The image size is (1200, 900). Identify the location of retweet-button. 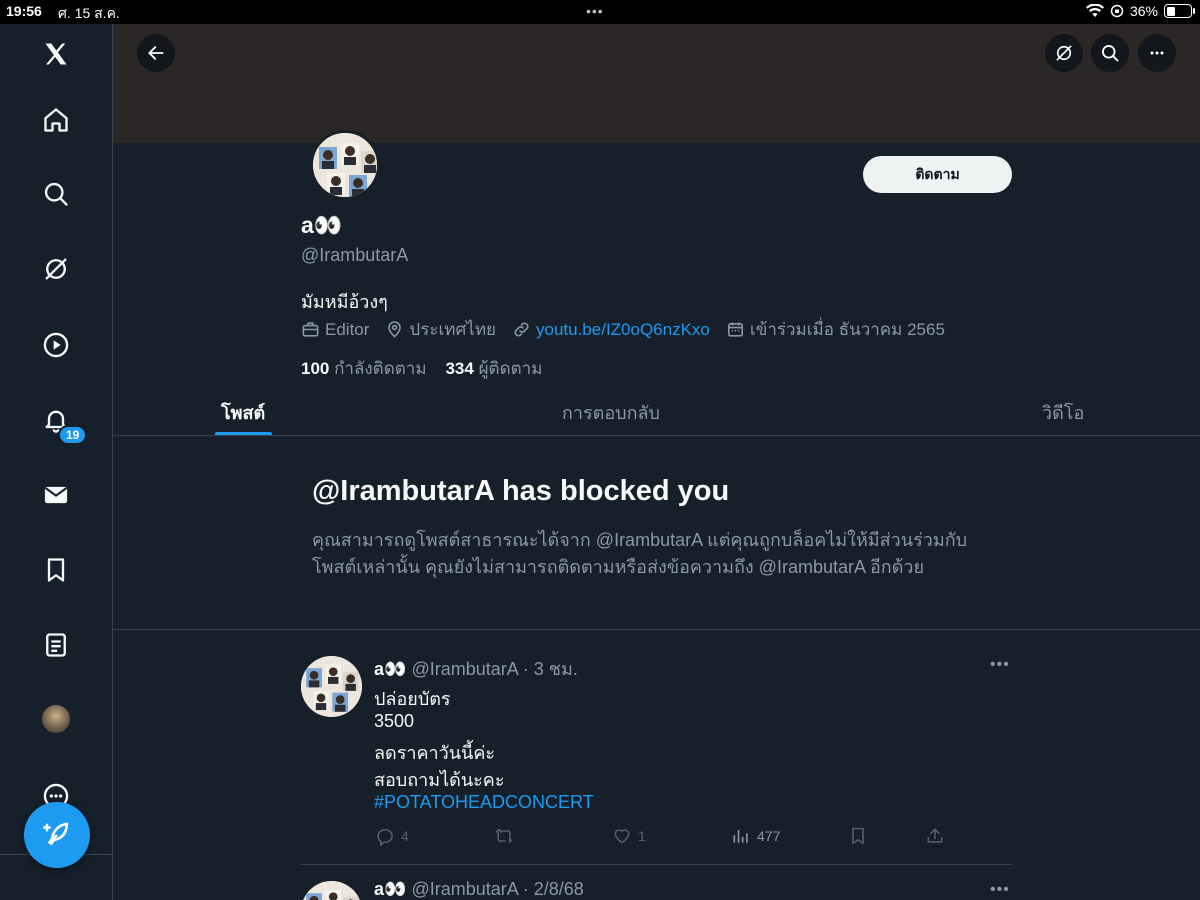
(507, 836).